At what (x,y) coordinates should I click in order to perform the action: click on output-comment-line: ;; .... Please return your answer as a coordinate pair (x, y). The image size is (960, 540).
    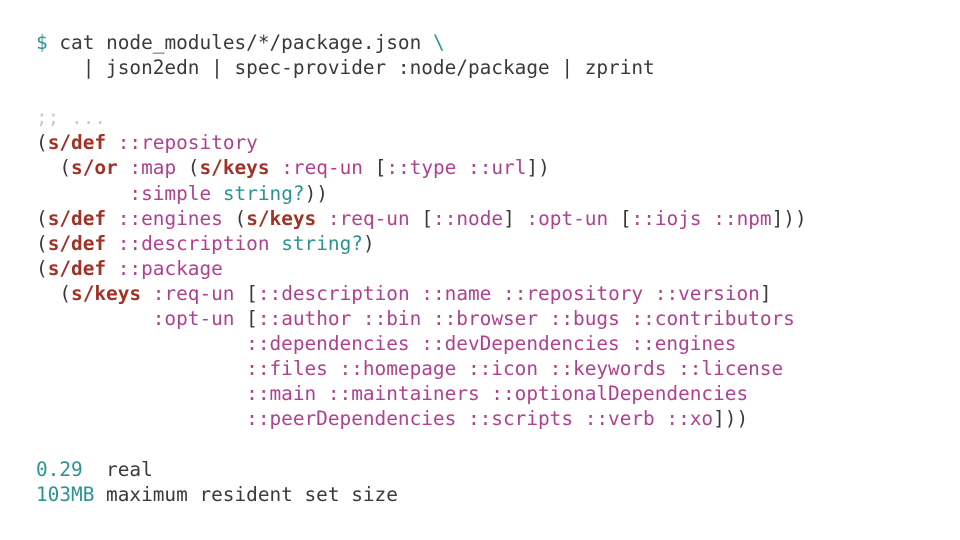
    Looking at the image, I should click on (498, 117).